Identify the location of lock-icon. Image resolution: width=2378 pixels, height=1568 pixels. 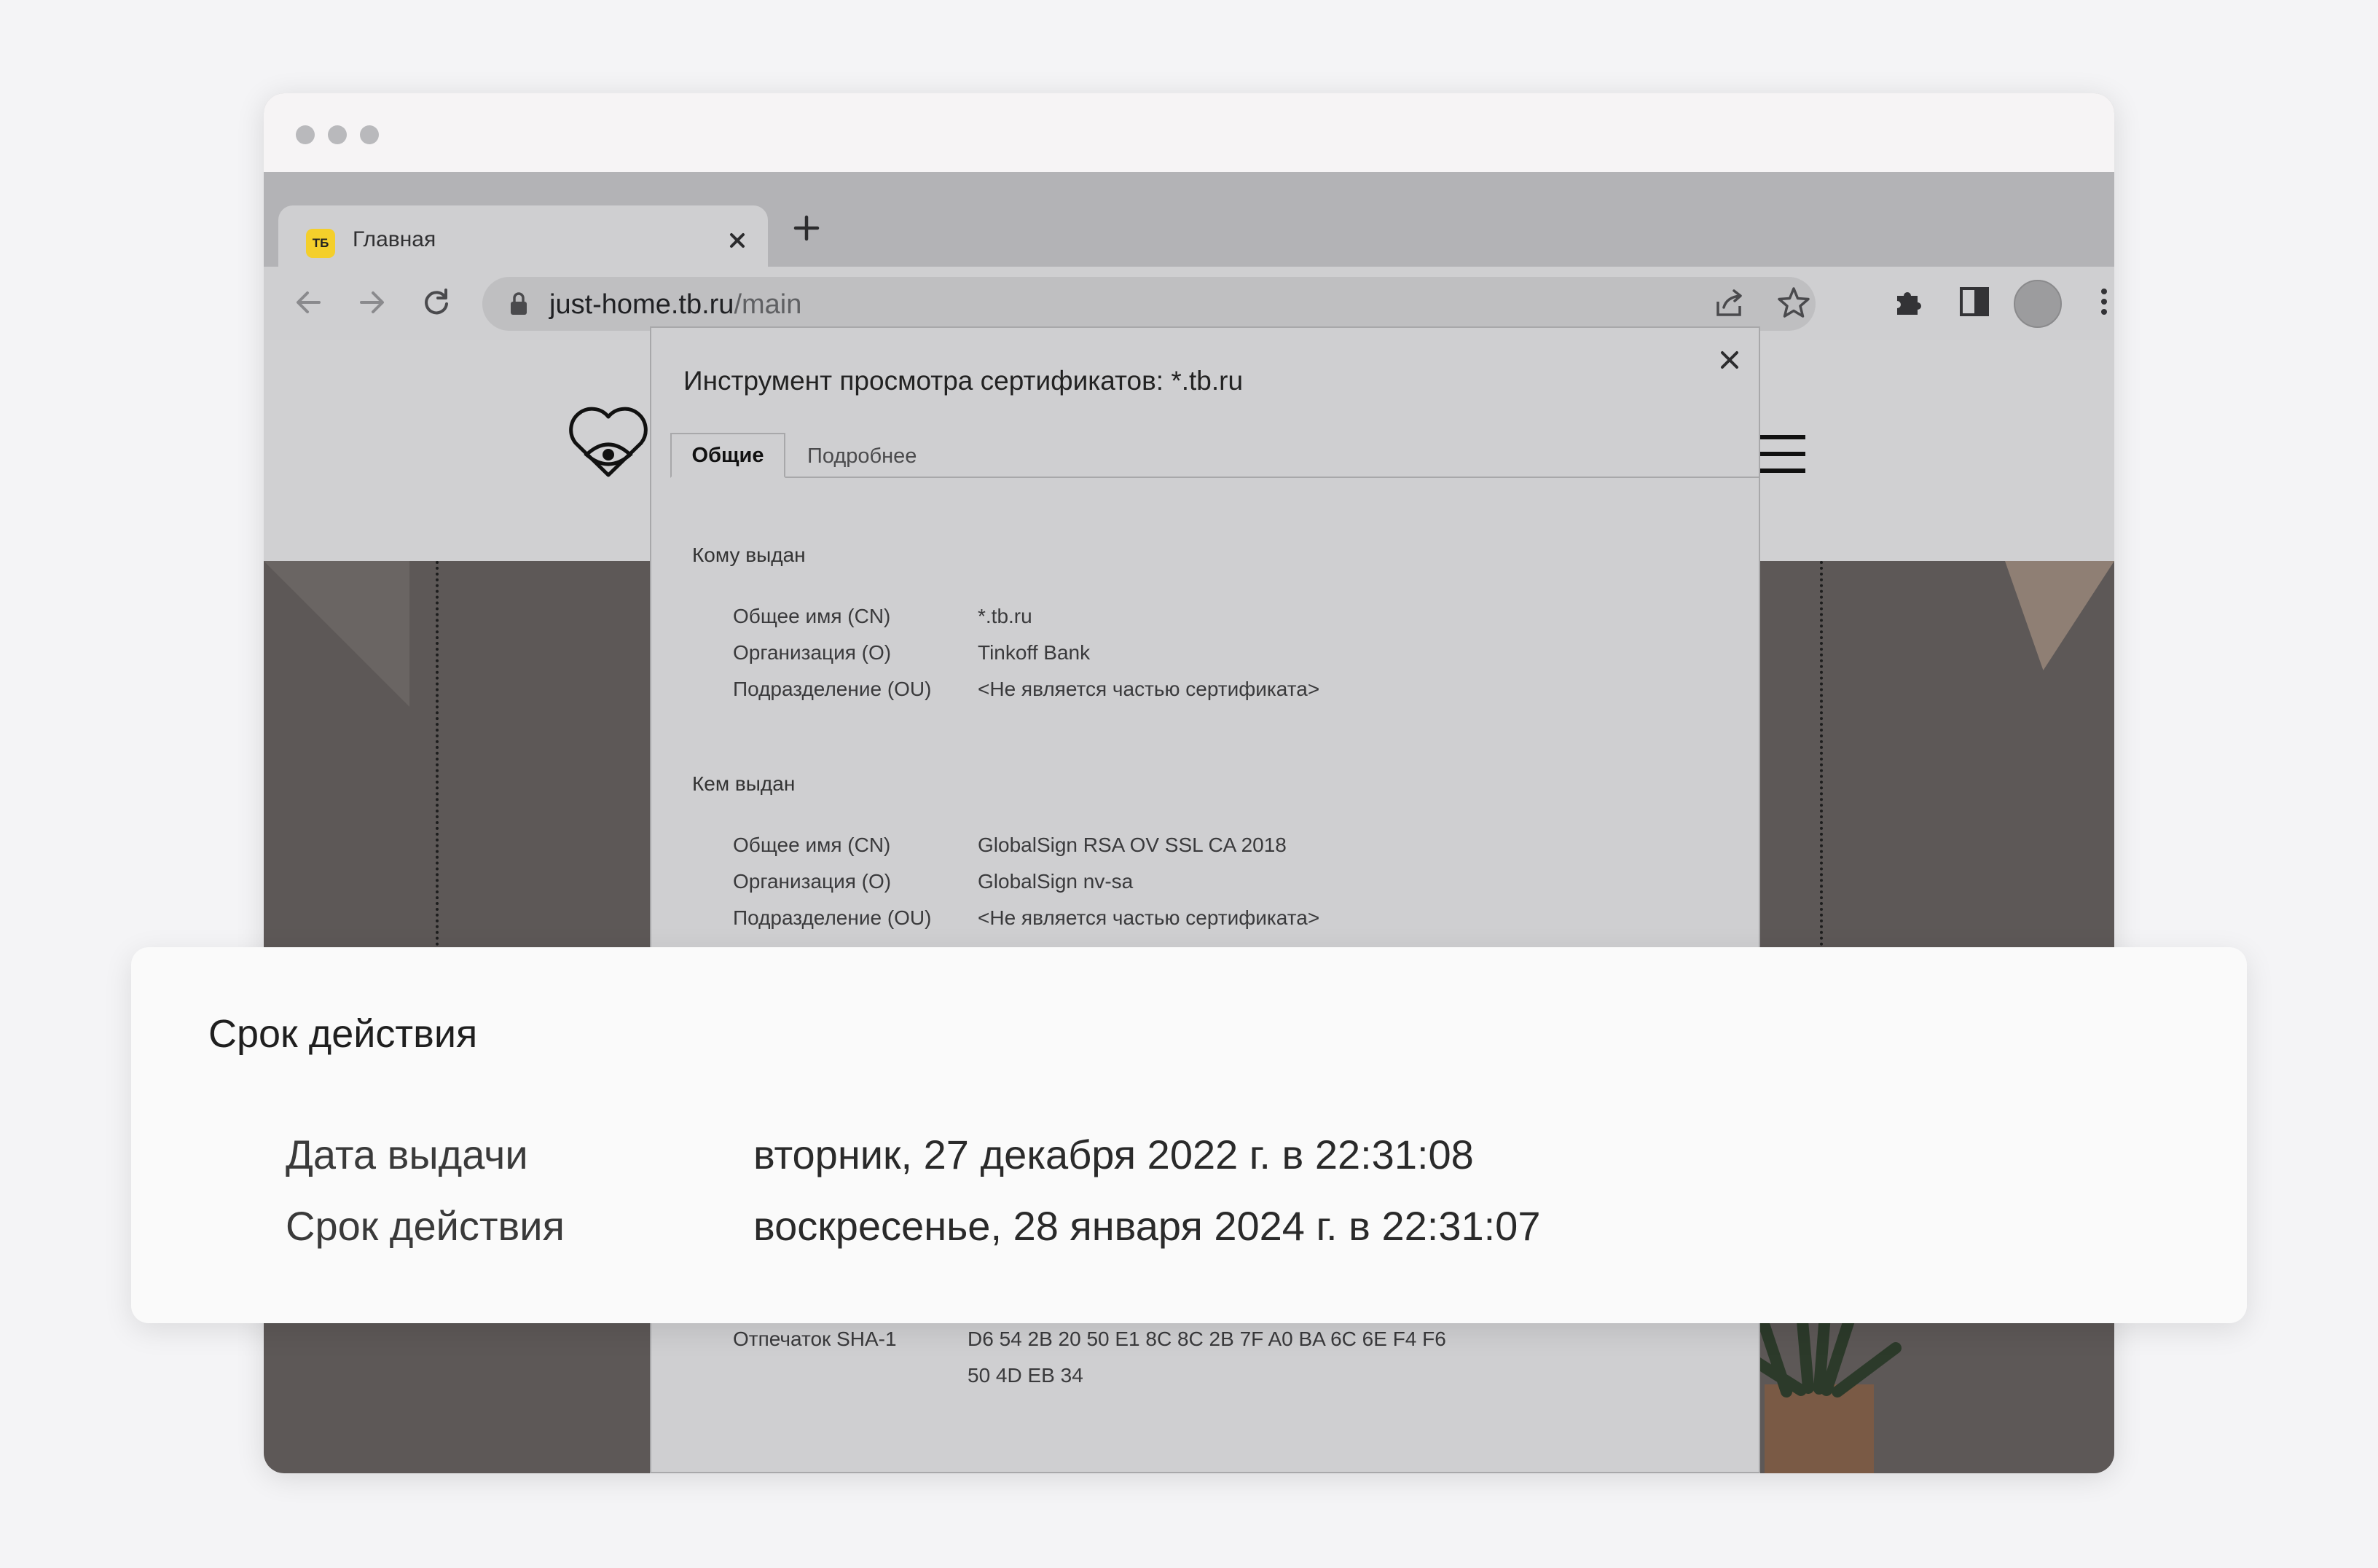
(519, 303).